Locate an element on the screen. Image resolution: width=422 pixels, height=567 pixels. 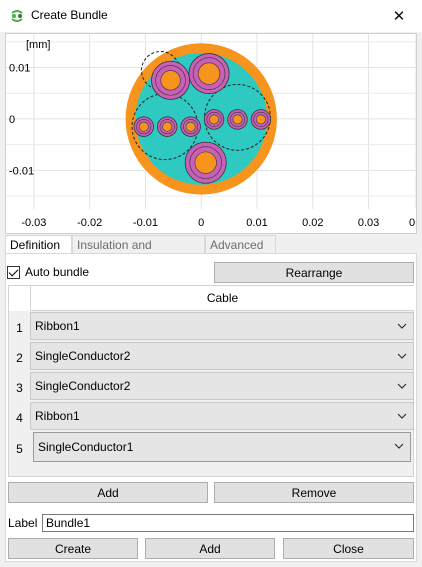
cable-select-value: SingleConductor1 is located at coordinates (86, 447).